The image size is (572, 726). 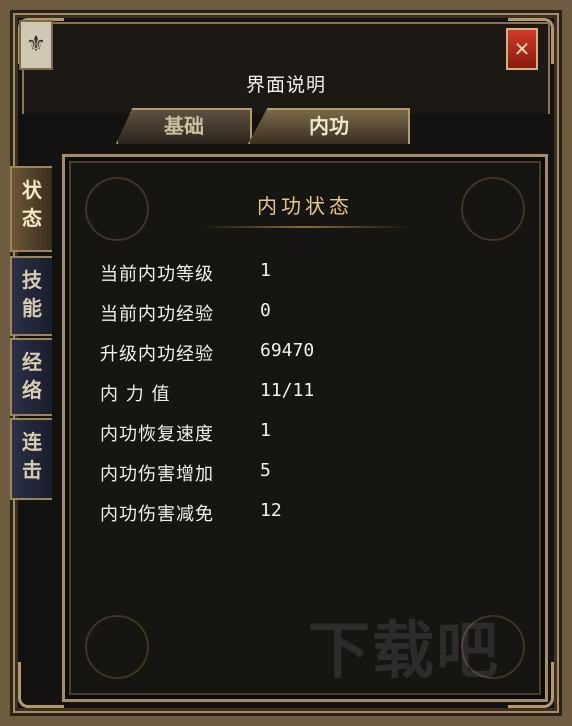 What do you see at coordinates (286, 68) in the screenshot?
I see `title-bar` at bounding box center [286, 68].